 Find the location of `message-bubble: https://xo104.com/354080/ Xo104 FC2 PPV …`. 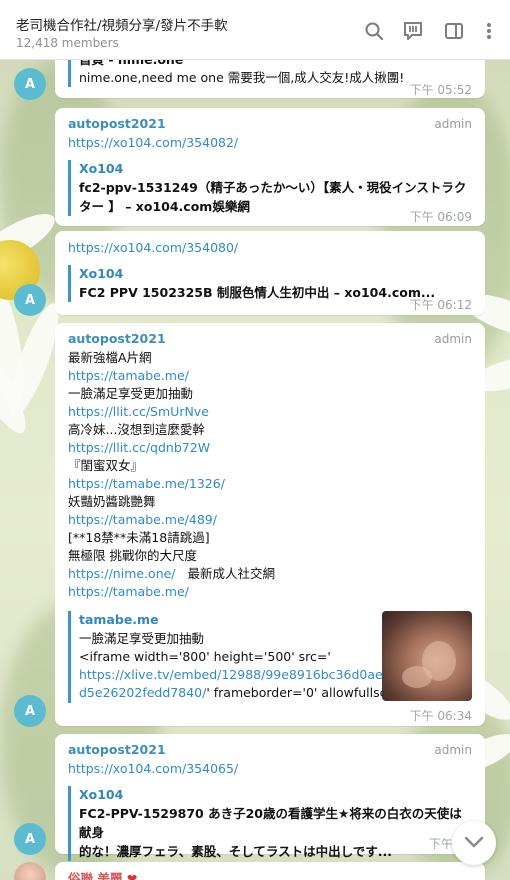

message-bubble: https://xo104.com/354080/ Xo104 FC2 PPV … is located at coordinates (270, 273).